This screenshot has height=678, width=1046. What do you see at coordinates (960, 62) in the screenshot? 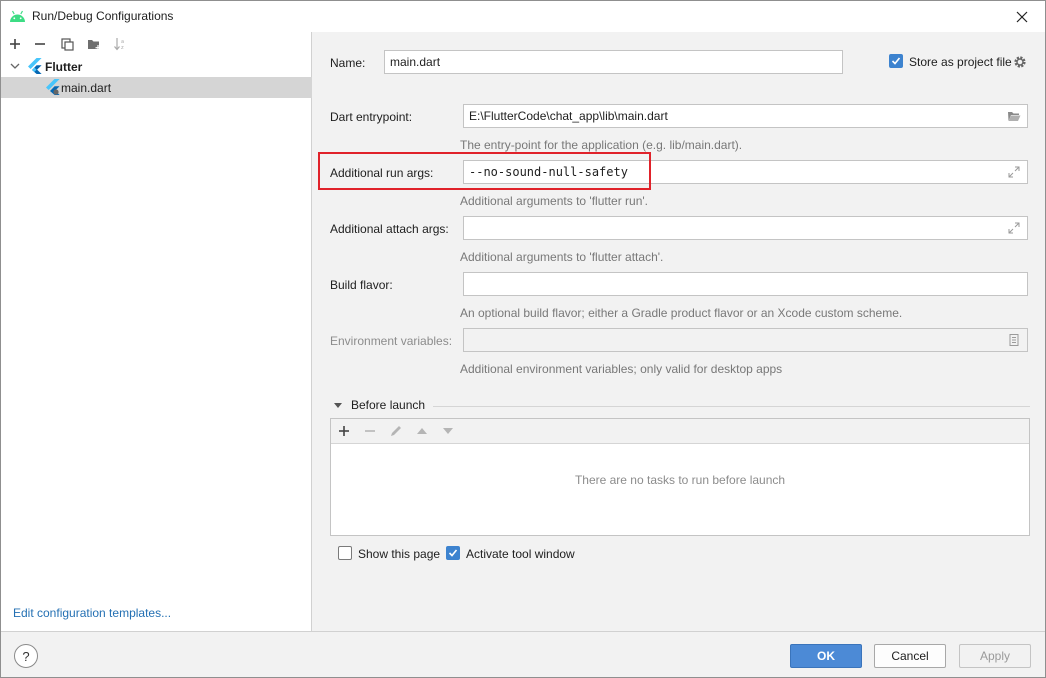
I see `store-as-project-file-label: Store as project file` at bounding box center [960, 62].